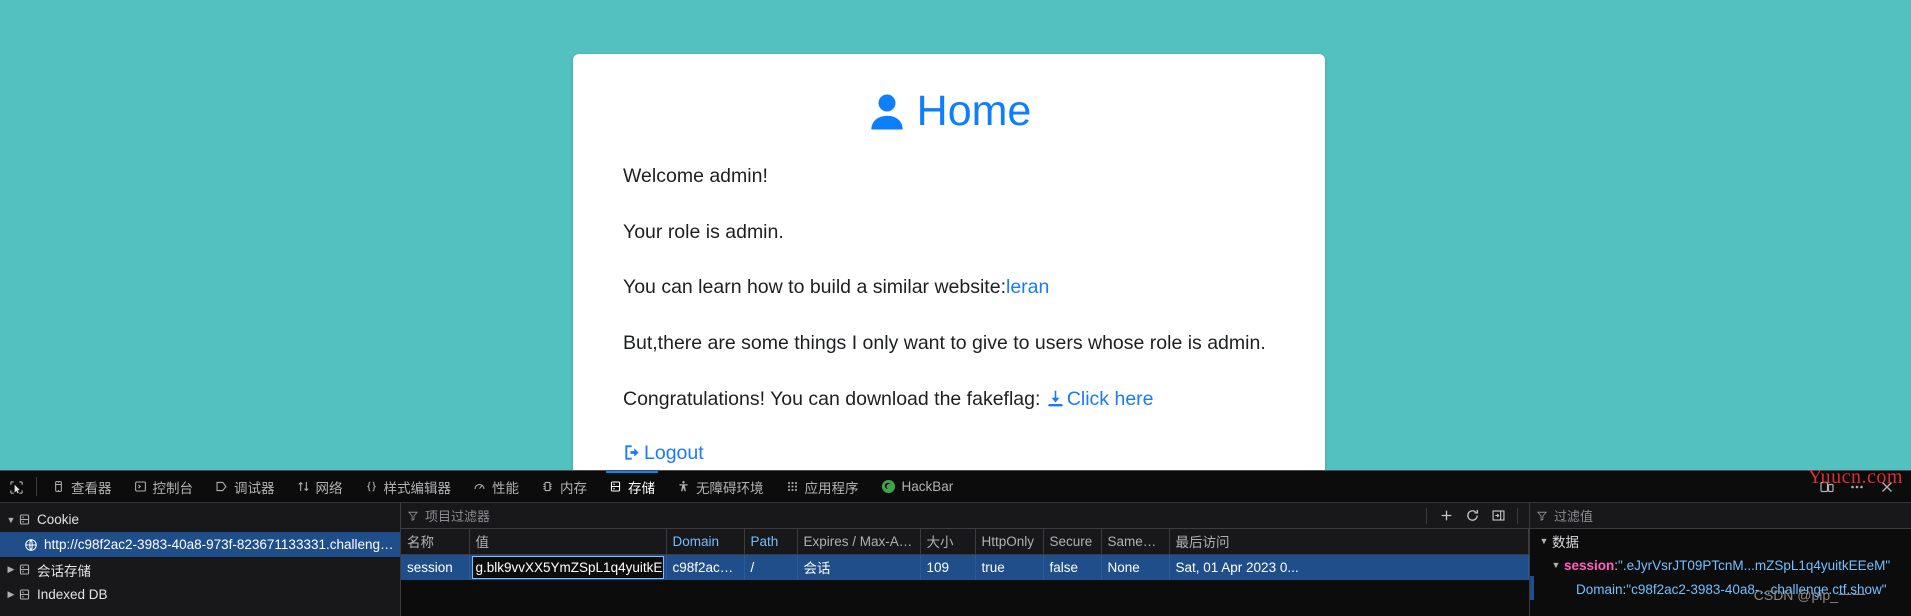 The width and height of the screenshot is (1911, 616). Describe the element at coordinates (1009, 542) in the screenshot. I see `col-httponly: HttpOnly` at that location.